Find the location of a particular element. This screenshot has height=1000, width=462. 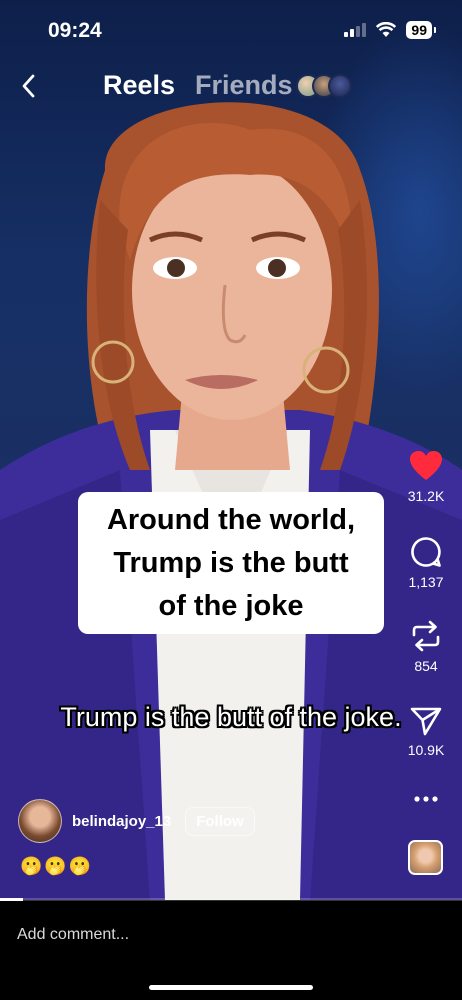

cellular-signal-icon is located at coordinates (355, 30).